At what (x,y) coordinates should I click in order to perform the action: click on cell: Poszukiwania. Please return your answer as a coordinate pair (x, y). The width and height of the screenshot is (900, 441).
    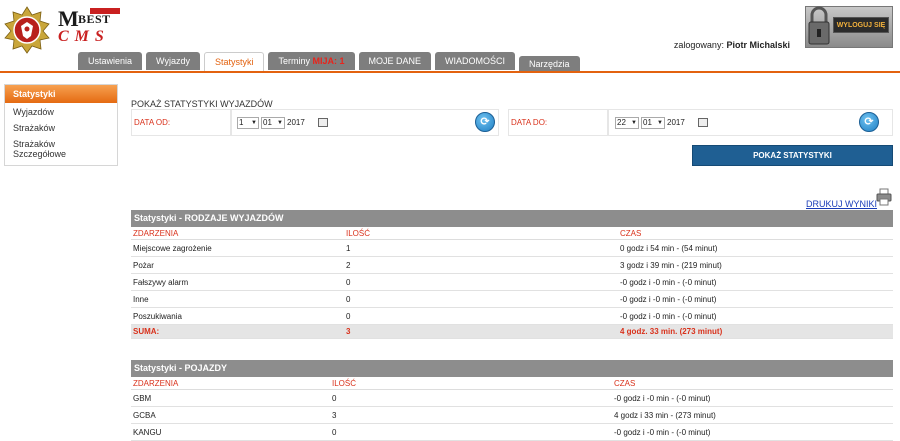
    Looking at the image, I should click on (157, 316).